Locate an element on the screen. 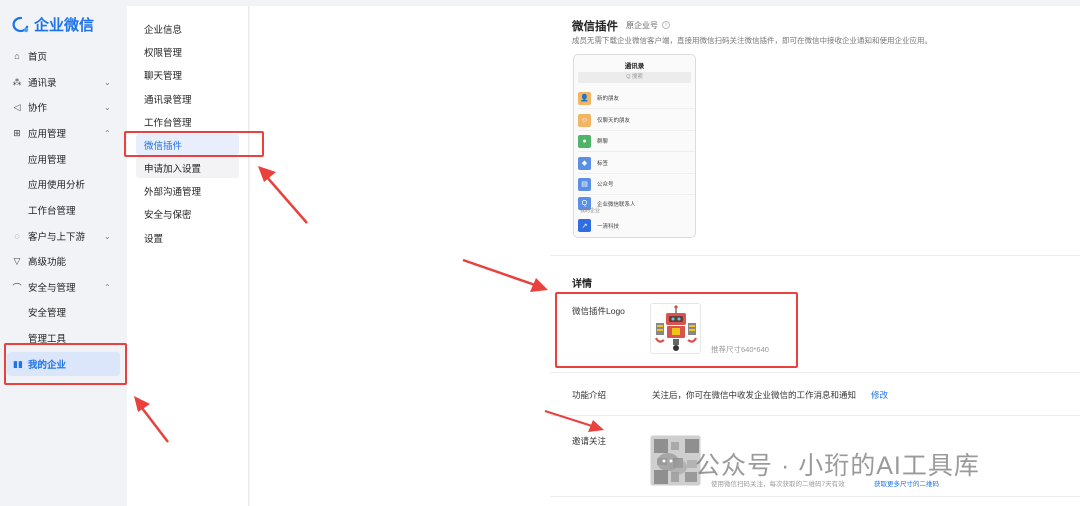 This screenshot has width=1080, height=506. sidebar-subitem-security-management: 安全管理 is located at coordinates (63, 312).